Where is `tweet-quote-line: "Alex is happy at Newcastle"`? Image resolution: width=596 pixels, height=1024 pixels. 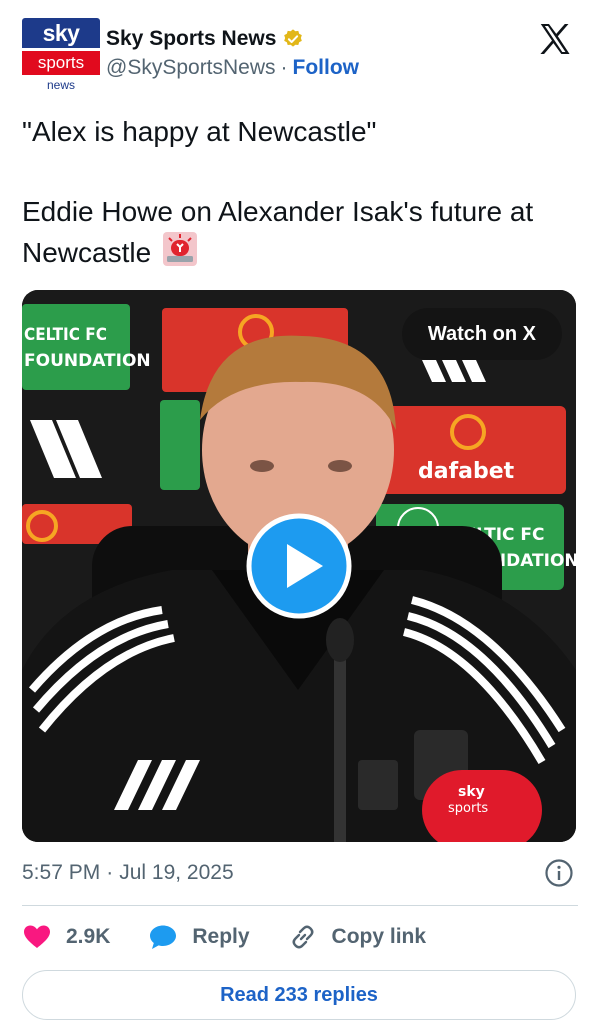 tweet-quote-line: "Alex is happy at Newcastle" is located at coordinates (199, 131).